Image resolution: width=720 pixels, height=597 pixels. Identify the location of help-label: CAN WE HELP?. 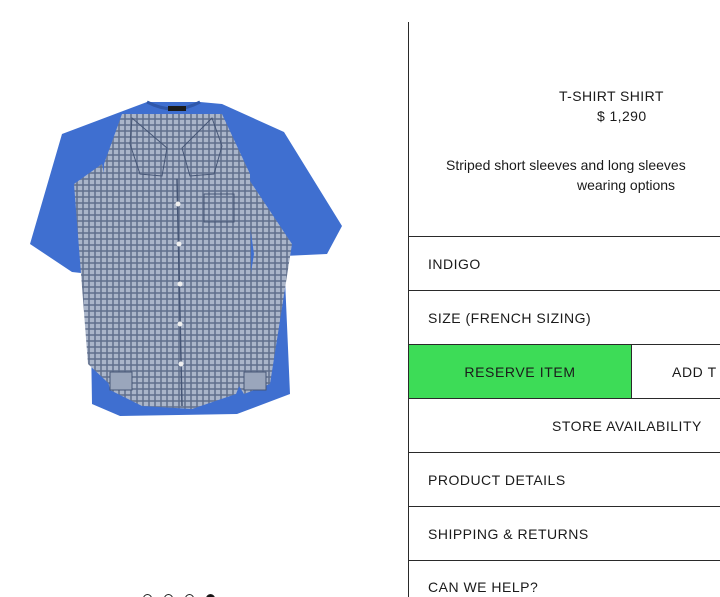
(483, 587).